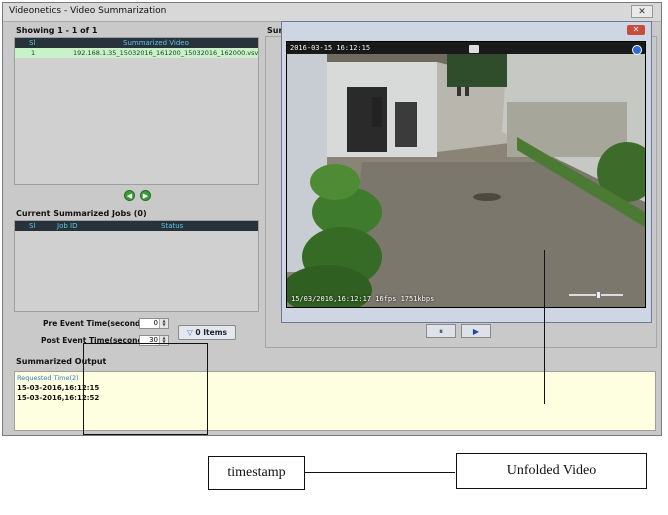  What do you see at coordinates (32, 226) in the screenshot?
I see `jobs-column-sl: Sl` at bounding box center [32, 226].